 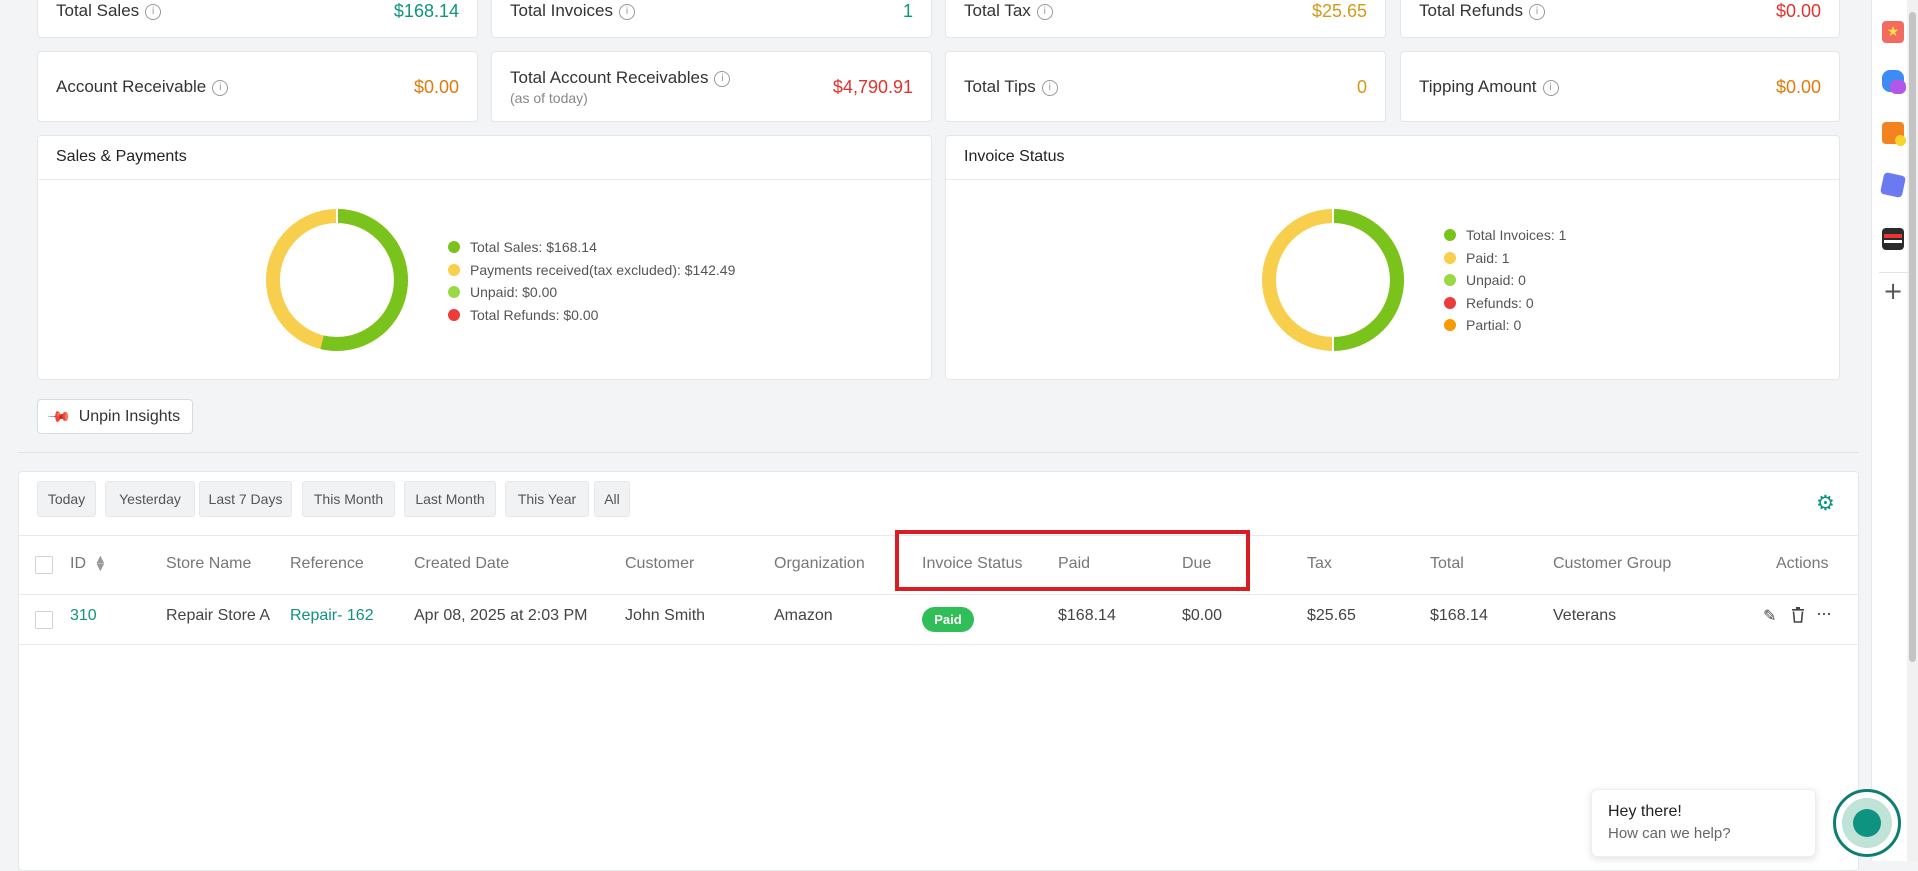 What do you see at coordinates (997, 10) in the screenshot?
I see `stat-label: Total Tax` at bounding box center [997, 10].